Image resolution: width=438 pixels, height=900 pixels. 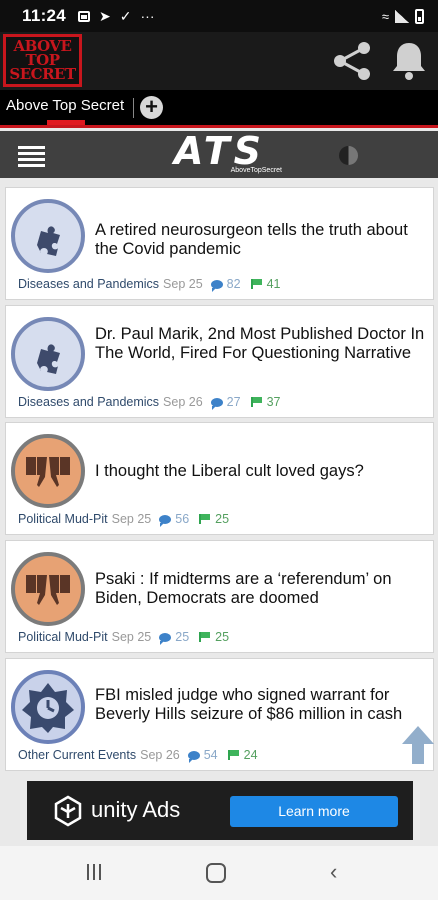 I want to click on ats-logo-text: ATS, so click(x=219, y=151).